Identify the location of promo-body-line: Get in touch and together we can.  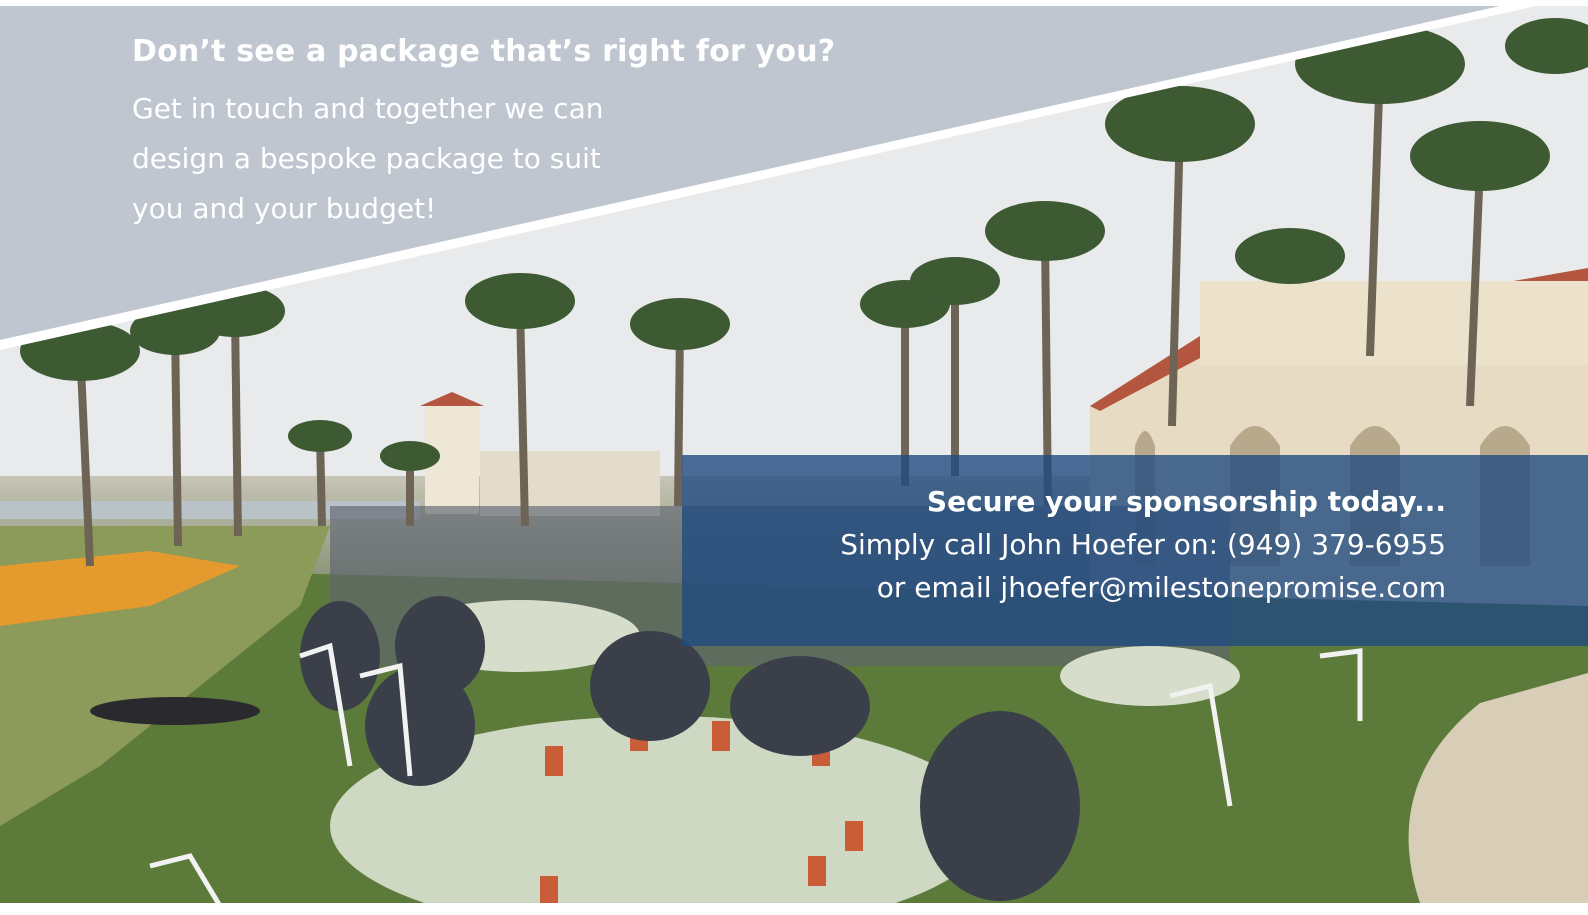
(368, 108).